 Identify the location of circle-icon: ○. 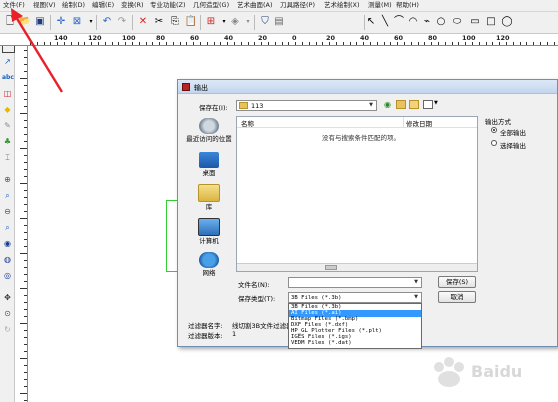
(441, 22).